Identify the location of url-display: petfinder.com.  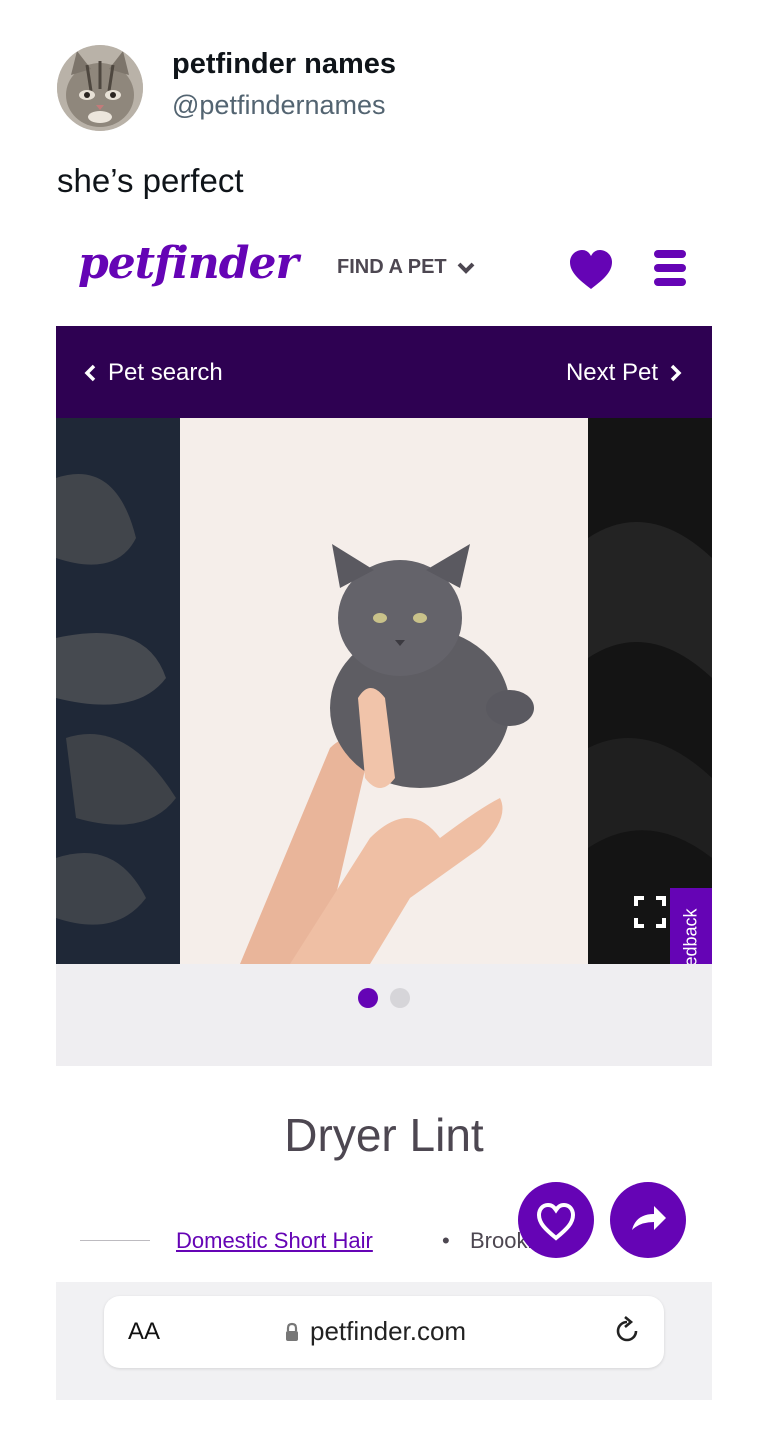
(375, 1331).